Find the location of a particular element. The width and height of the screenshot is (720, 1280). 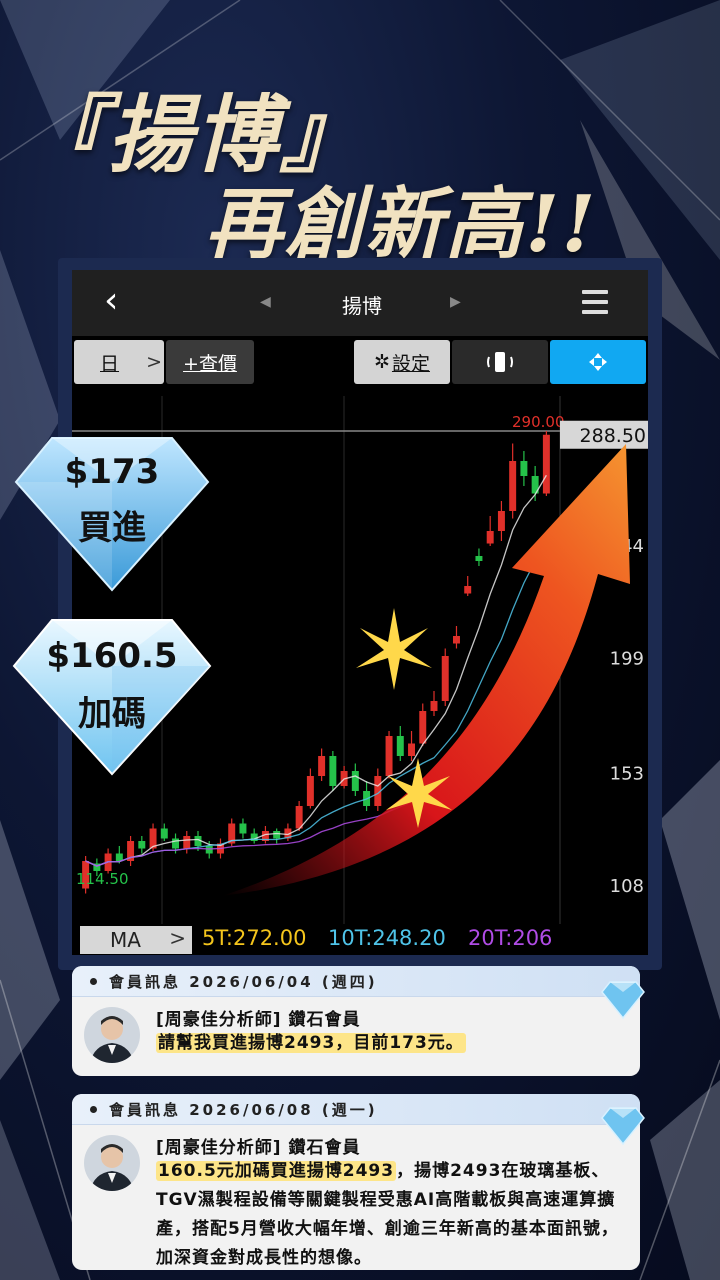

low-price-marker: 114.50 is located at coordinates (102, 879).